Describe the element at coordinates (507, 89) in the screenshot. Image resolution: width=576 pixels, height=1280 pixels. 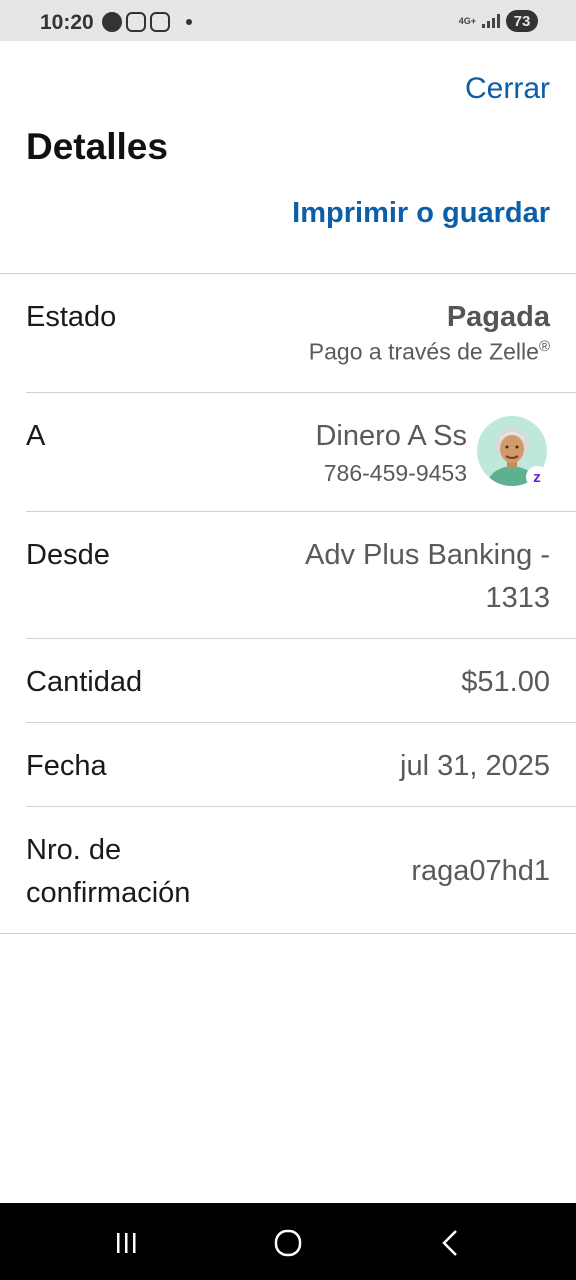
I see `close-button: Cerrar` at that location.